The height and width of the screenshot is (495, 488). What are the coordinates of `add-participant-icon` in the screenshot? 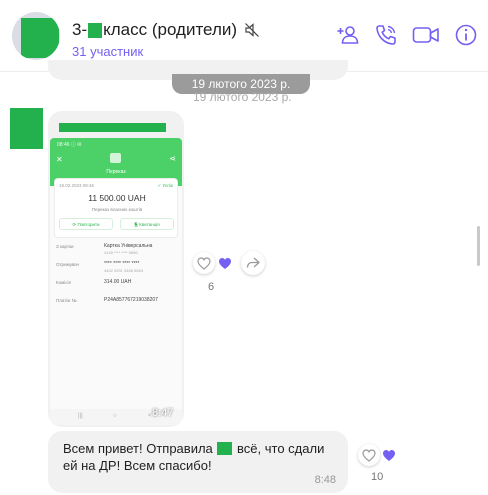 It's located at (348, 35).